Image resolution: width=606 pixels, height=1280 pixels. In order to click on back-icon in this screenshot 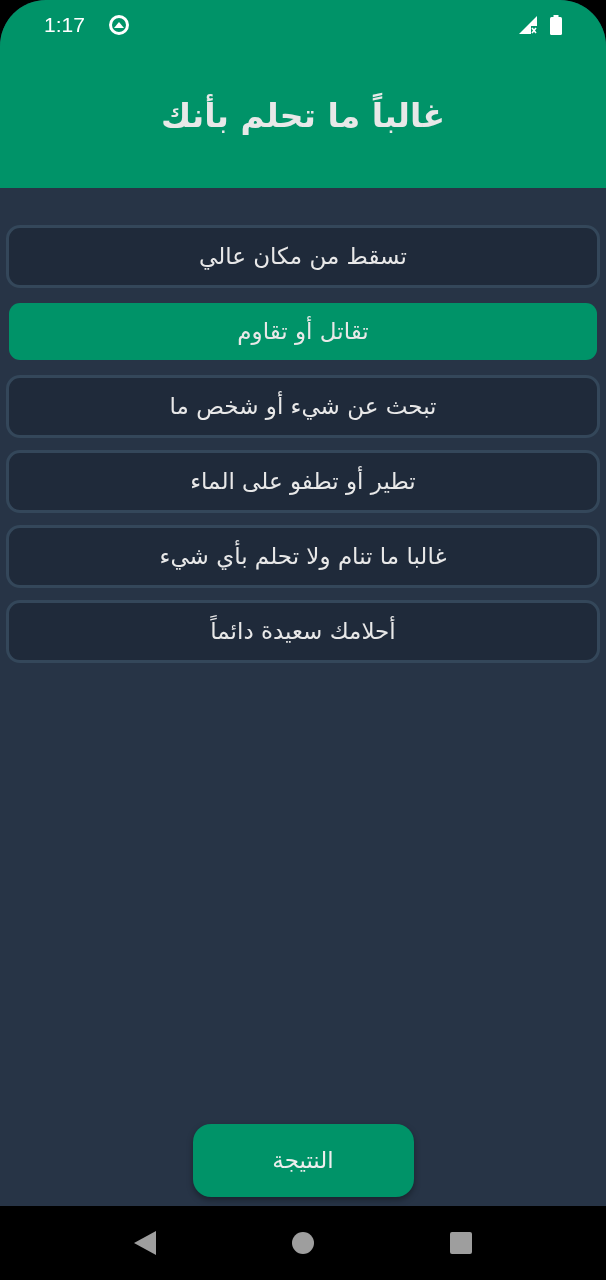, I will do `click(145, 1243)`.